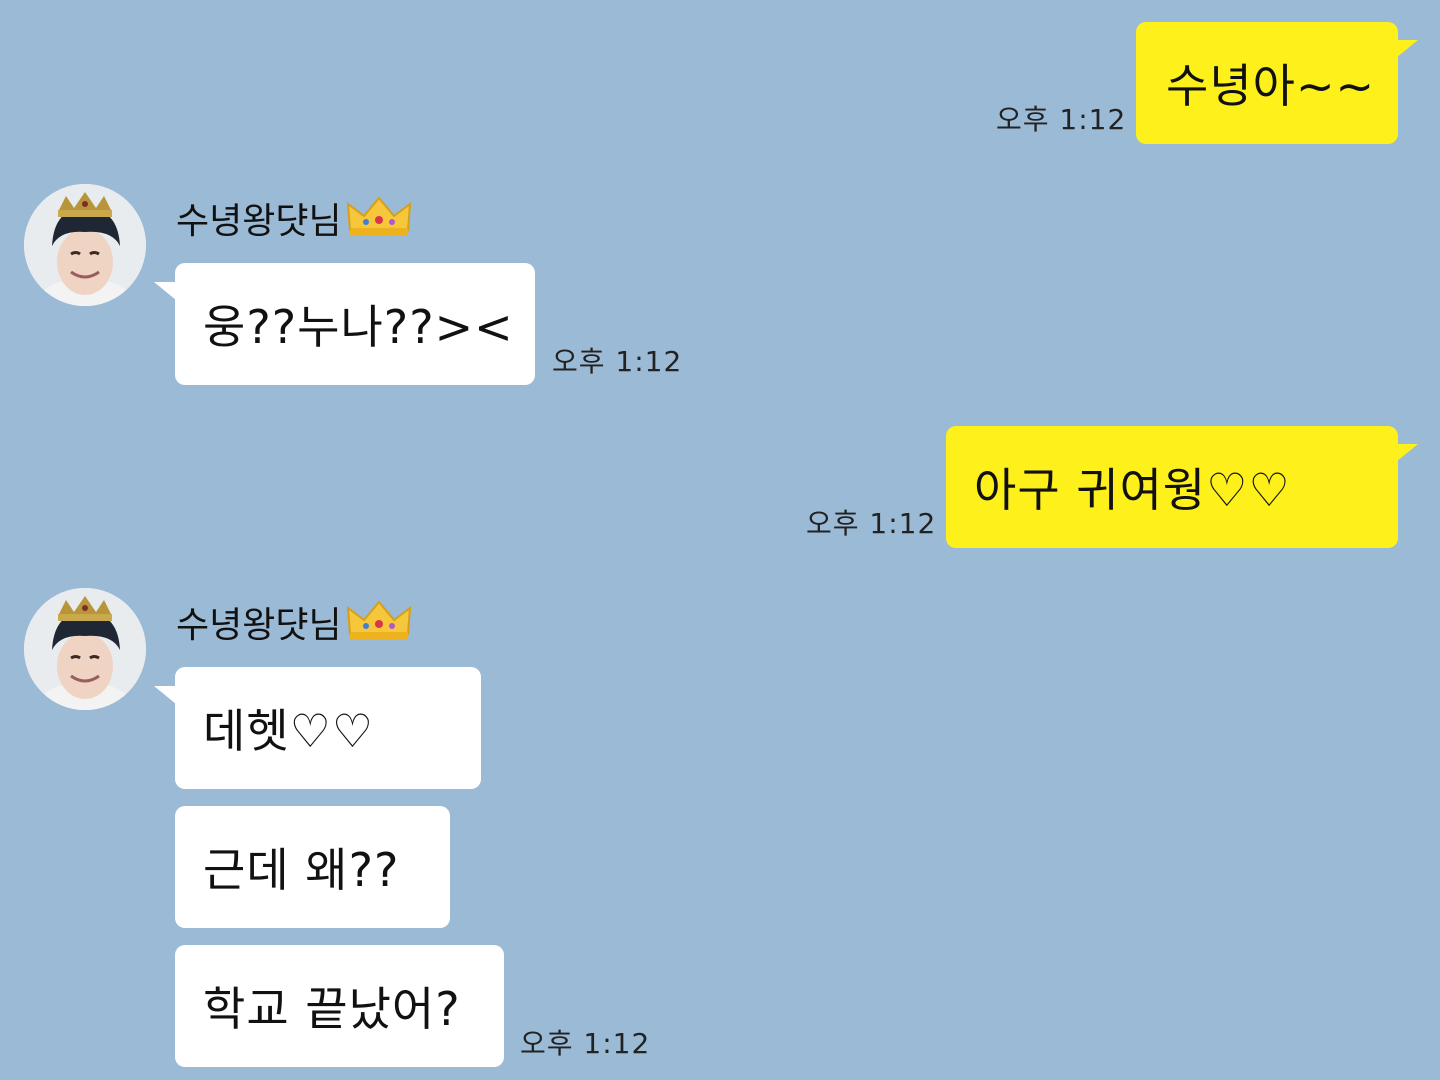 This screenshot has height=1080, width=1440. What do you see at coordinates (358, 327) in the screenshot?
I see `message-text: 웅??누나??><` at bounding box center [358, 327].